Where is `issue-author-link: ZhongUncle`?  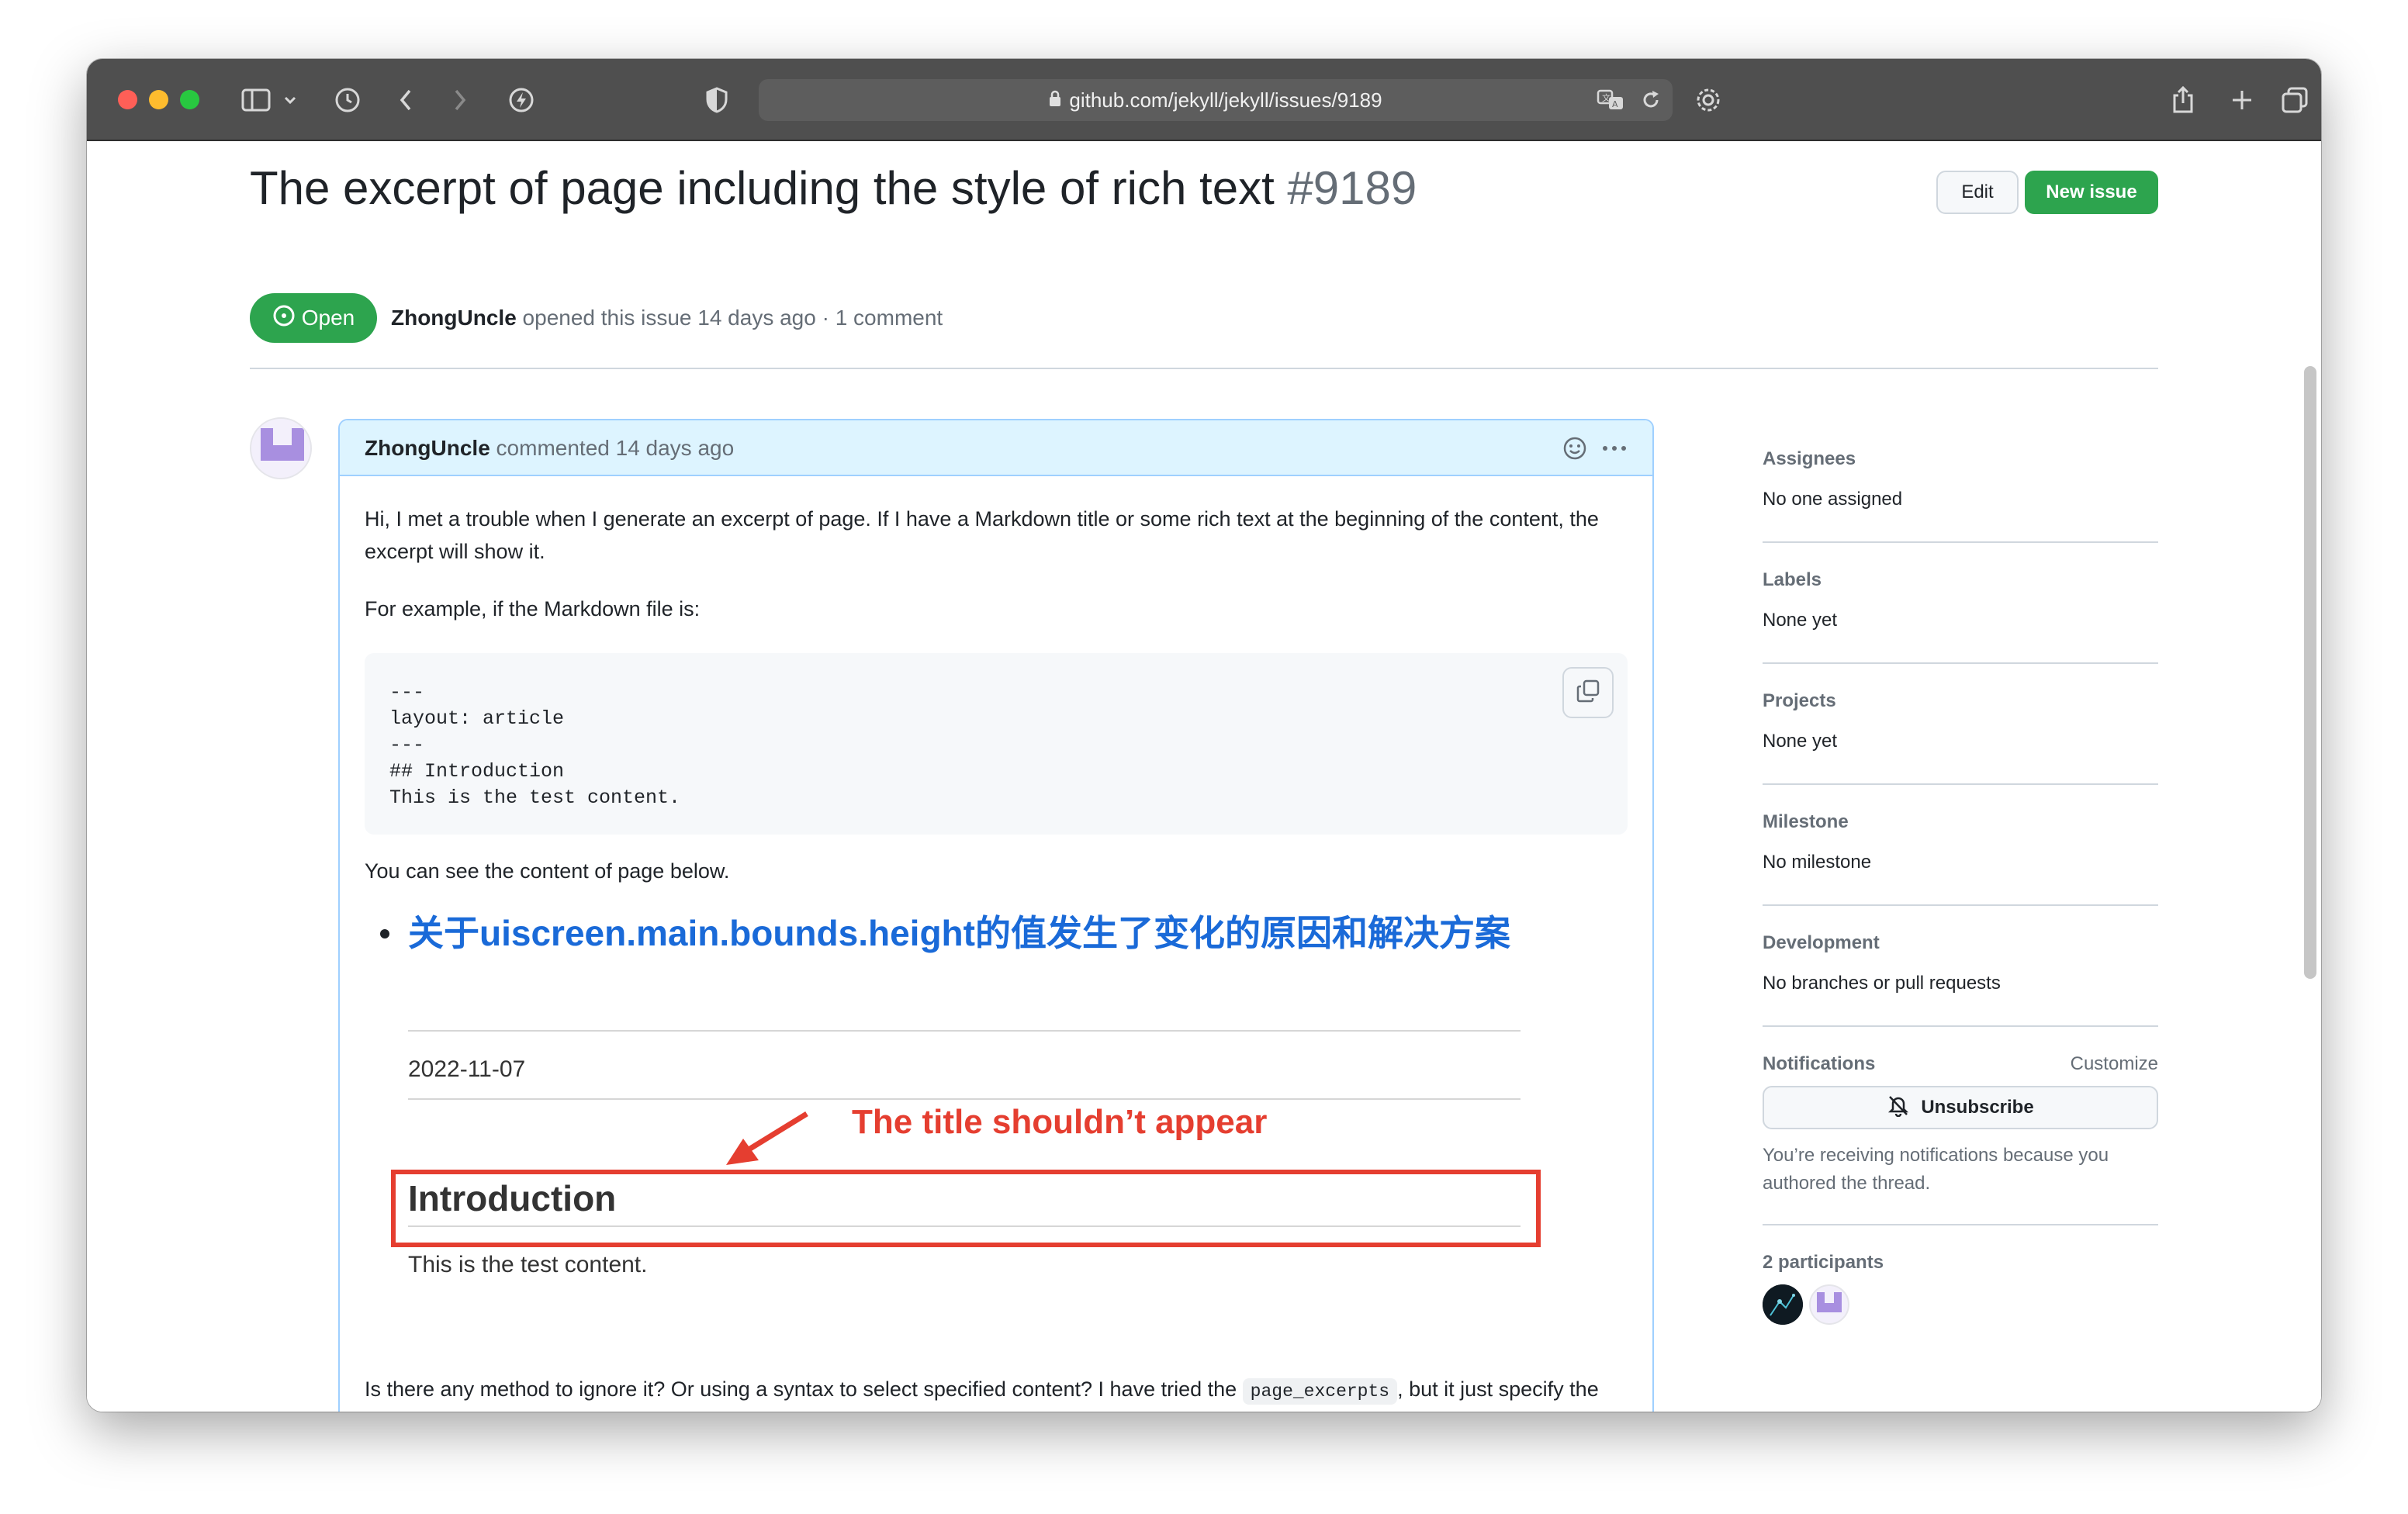
issue-author-link: ZhongUncle is located at coordinates (454, 318).